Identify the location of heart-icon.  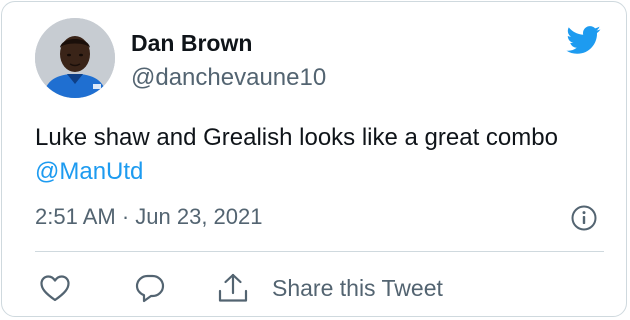
(55, 288).